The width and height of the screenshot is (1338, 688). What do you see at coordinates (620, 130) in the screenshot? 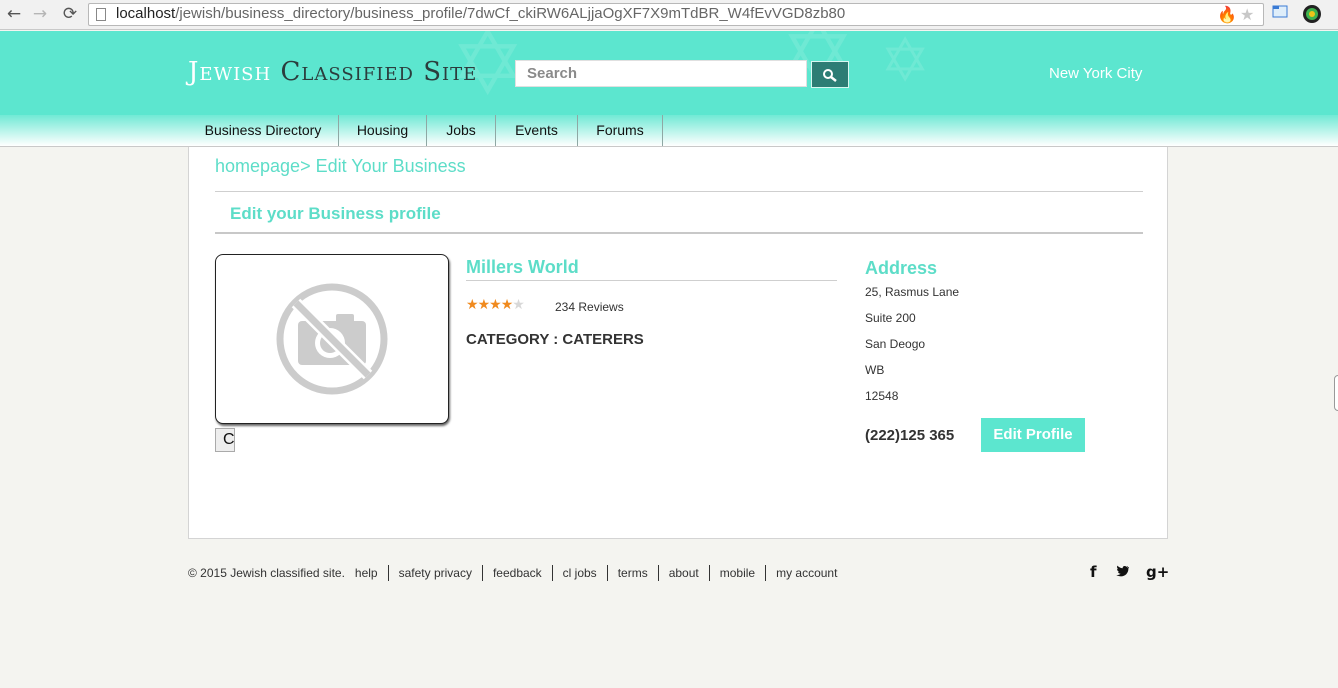
I see `nav-item-forums: Forums` at bounding box center [620, 130].